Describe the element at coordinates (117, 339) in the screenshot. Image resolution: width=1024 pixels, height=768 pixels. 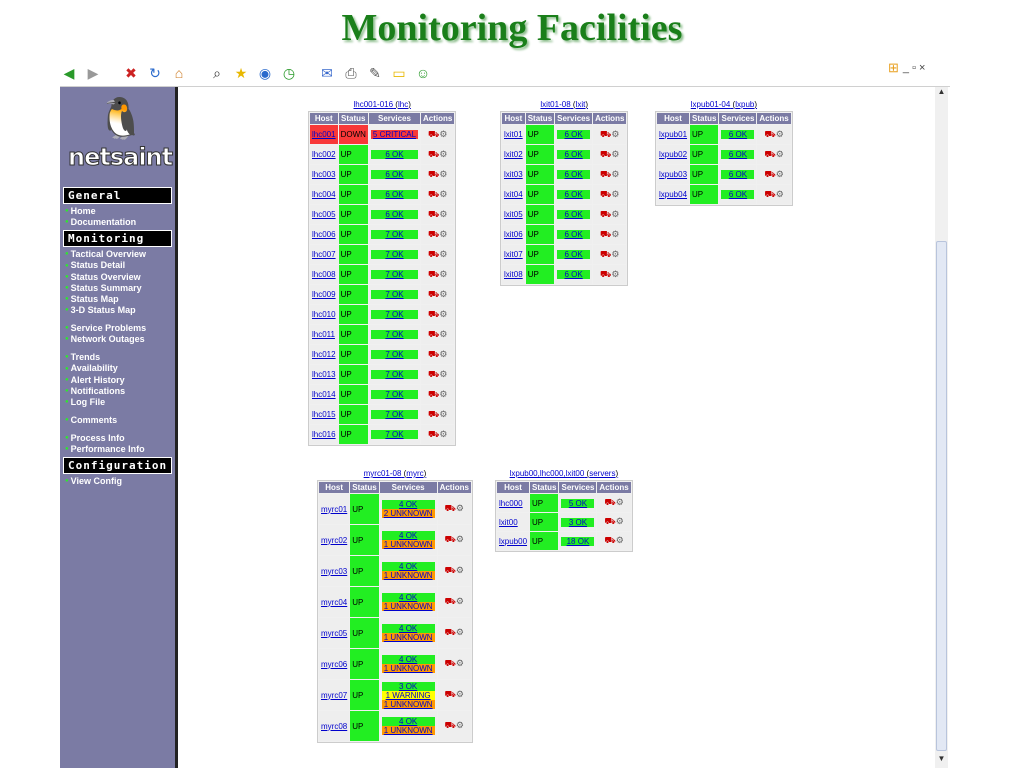
I see `sidebar-item-network-outages: Network Outages` at that location.